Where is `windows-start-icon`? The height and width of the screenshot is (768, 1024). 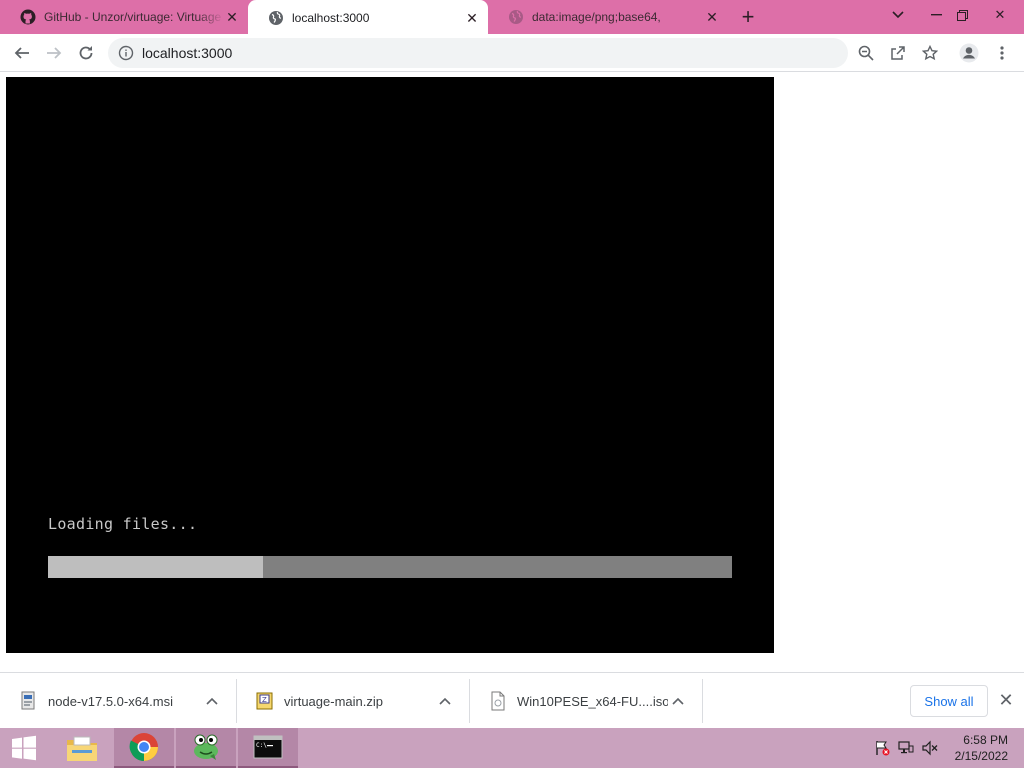 windows-start-icon is located at coordinates (24, 748).